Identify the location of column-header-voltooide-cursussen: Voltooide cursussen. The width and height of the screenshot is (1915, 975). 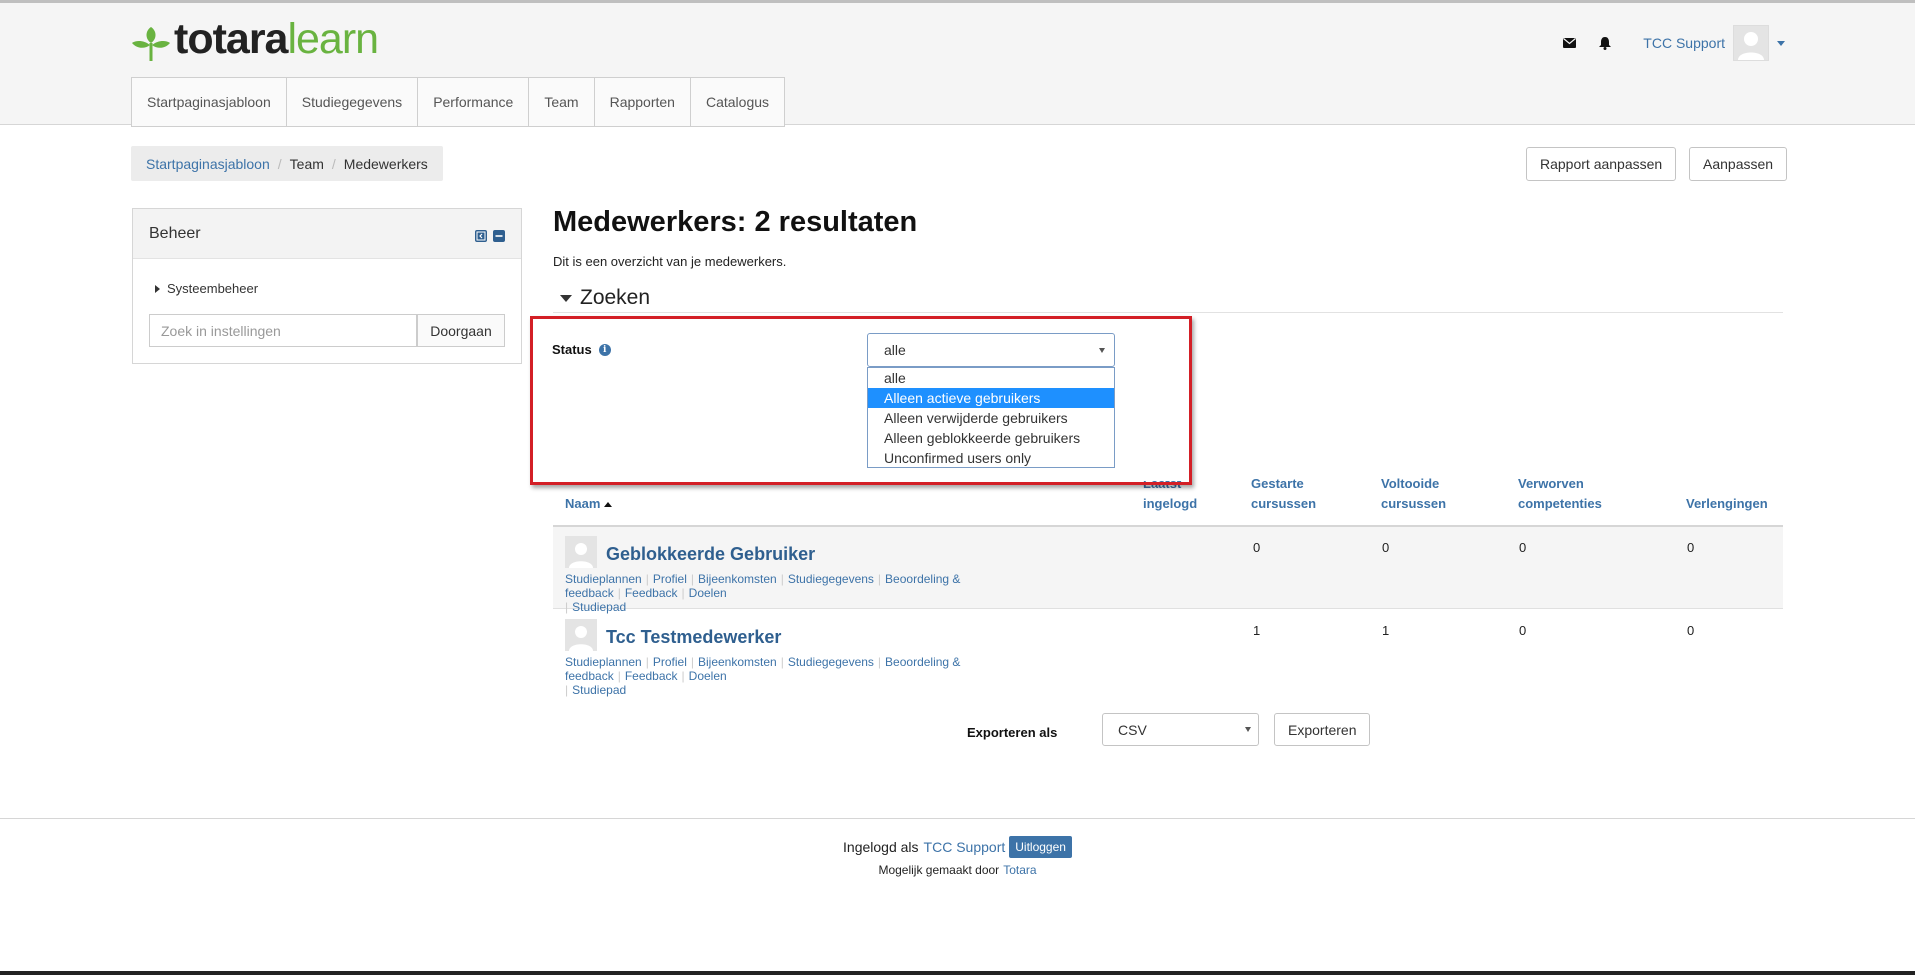
(1413, 494).